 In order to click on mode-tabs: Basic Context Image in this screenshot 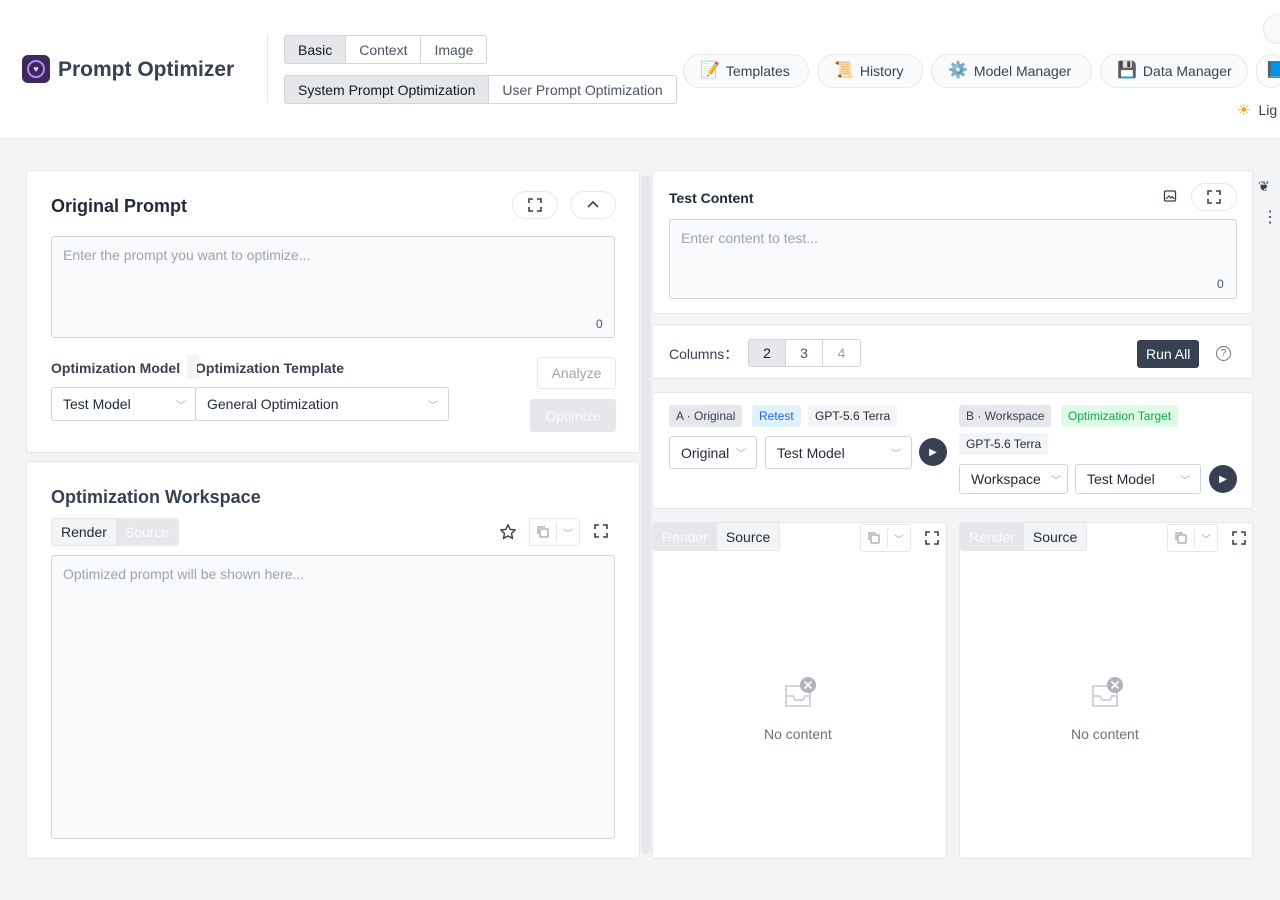, I will do `click(386, 49)`.